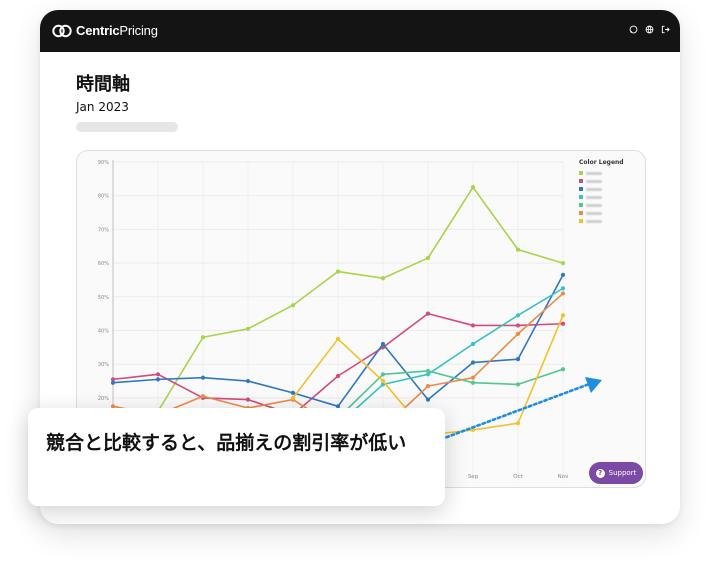  I want to click on legend-items, so click(601, 197).